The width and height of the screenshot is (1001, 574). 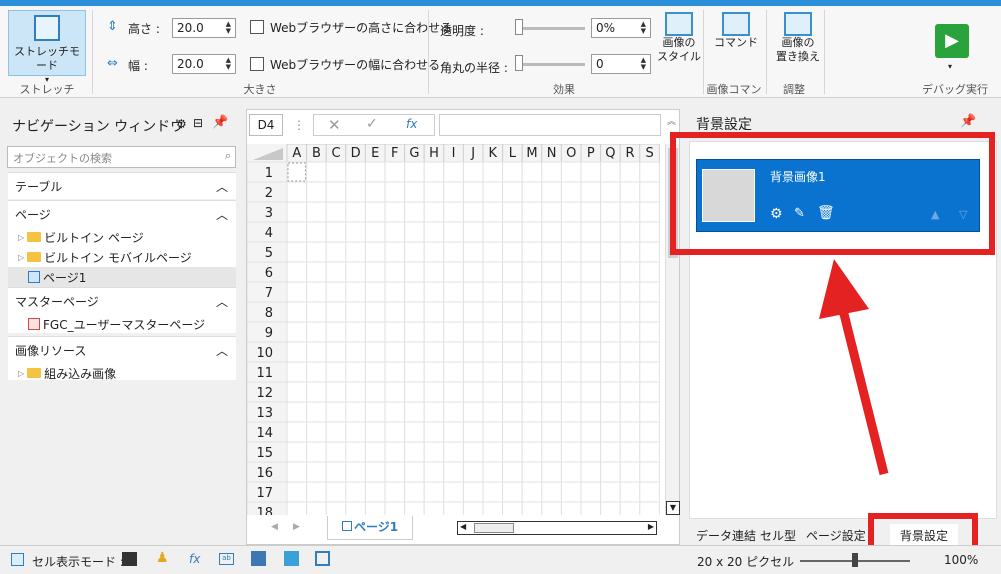 What do you see at coordinates (269, 333) in the screenshot?
I see `row-header: 9` at bounding box center [269, 333].